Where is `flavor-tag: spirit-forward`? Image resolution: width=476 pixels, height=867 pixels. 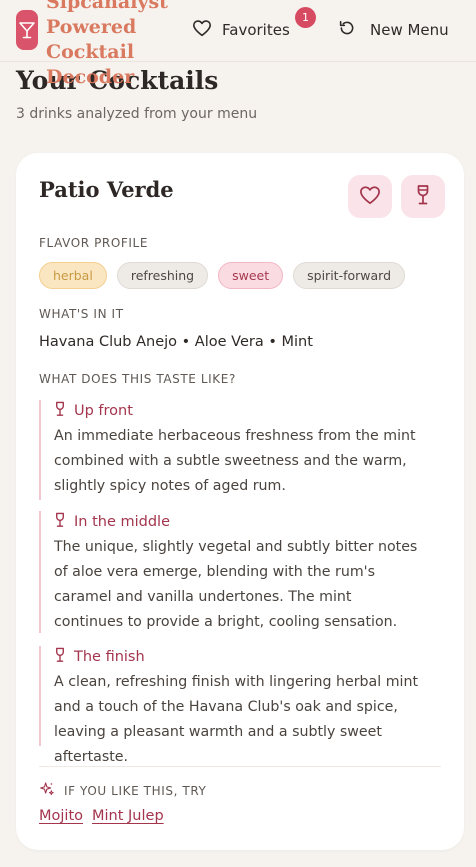
flavor-tag: spirit-forward is located at coordinates (349, 275).